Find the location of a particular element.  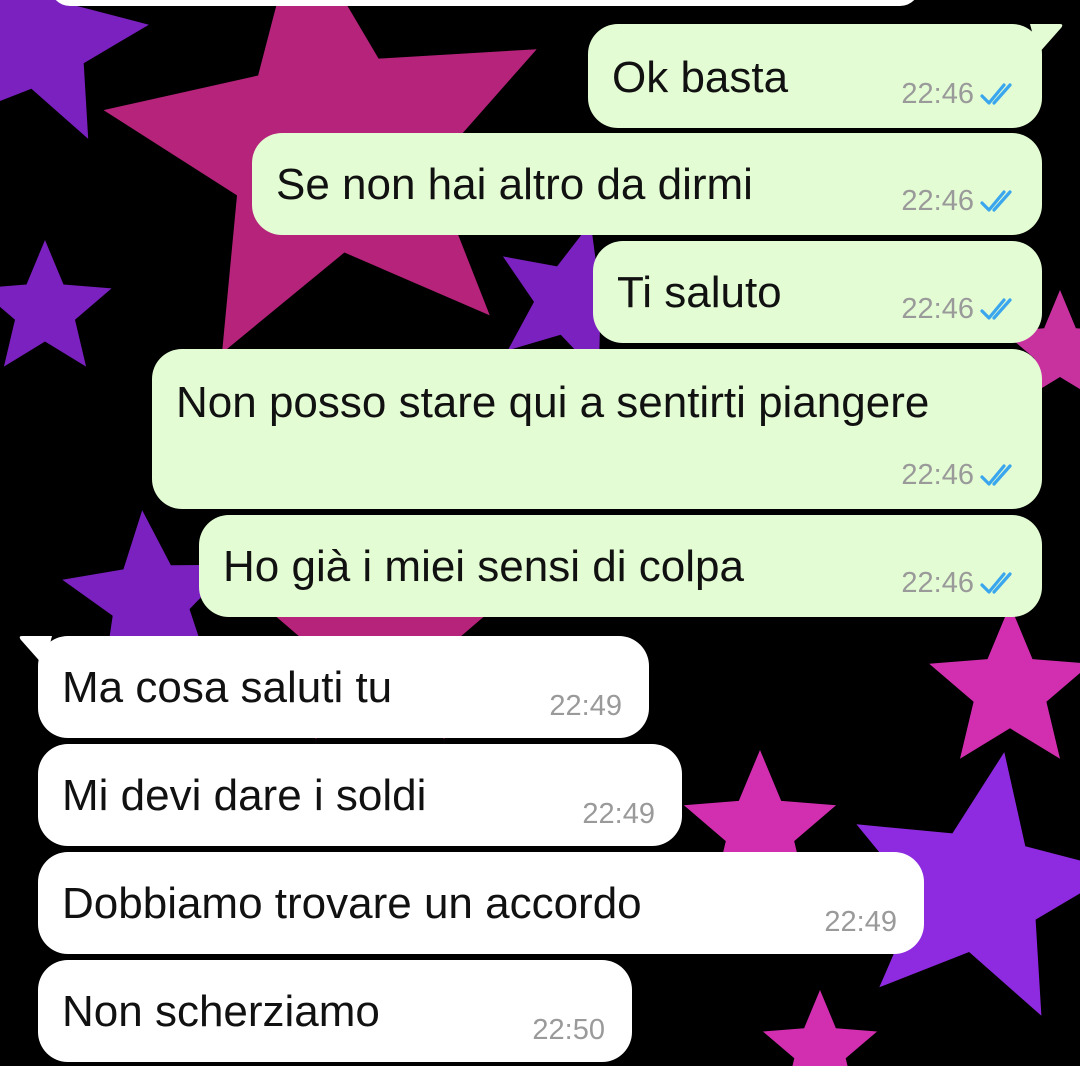

message-text: Se non hai altro da dirmi is located at coordinates (514, 184).